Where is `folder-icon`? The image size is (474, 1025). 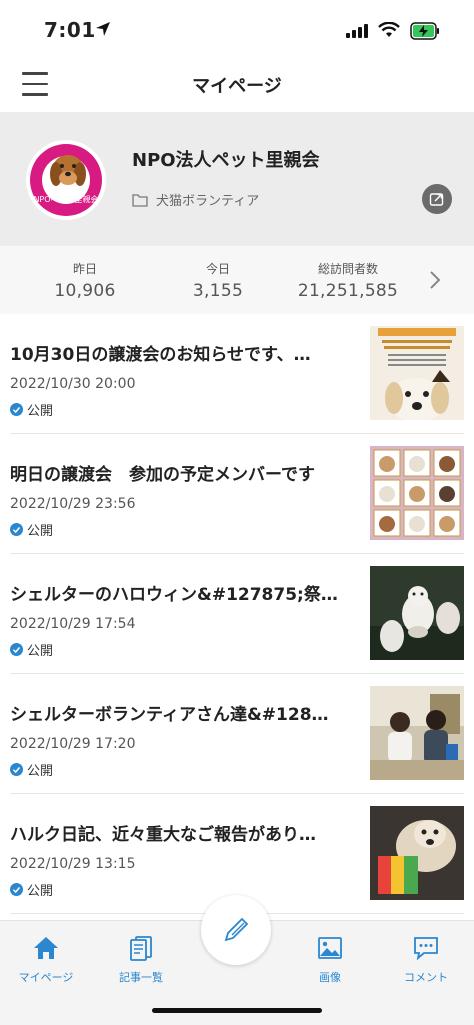 folder-icon is located at coordinates (140, 200).